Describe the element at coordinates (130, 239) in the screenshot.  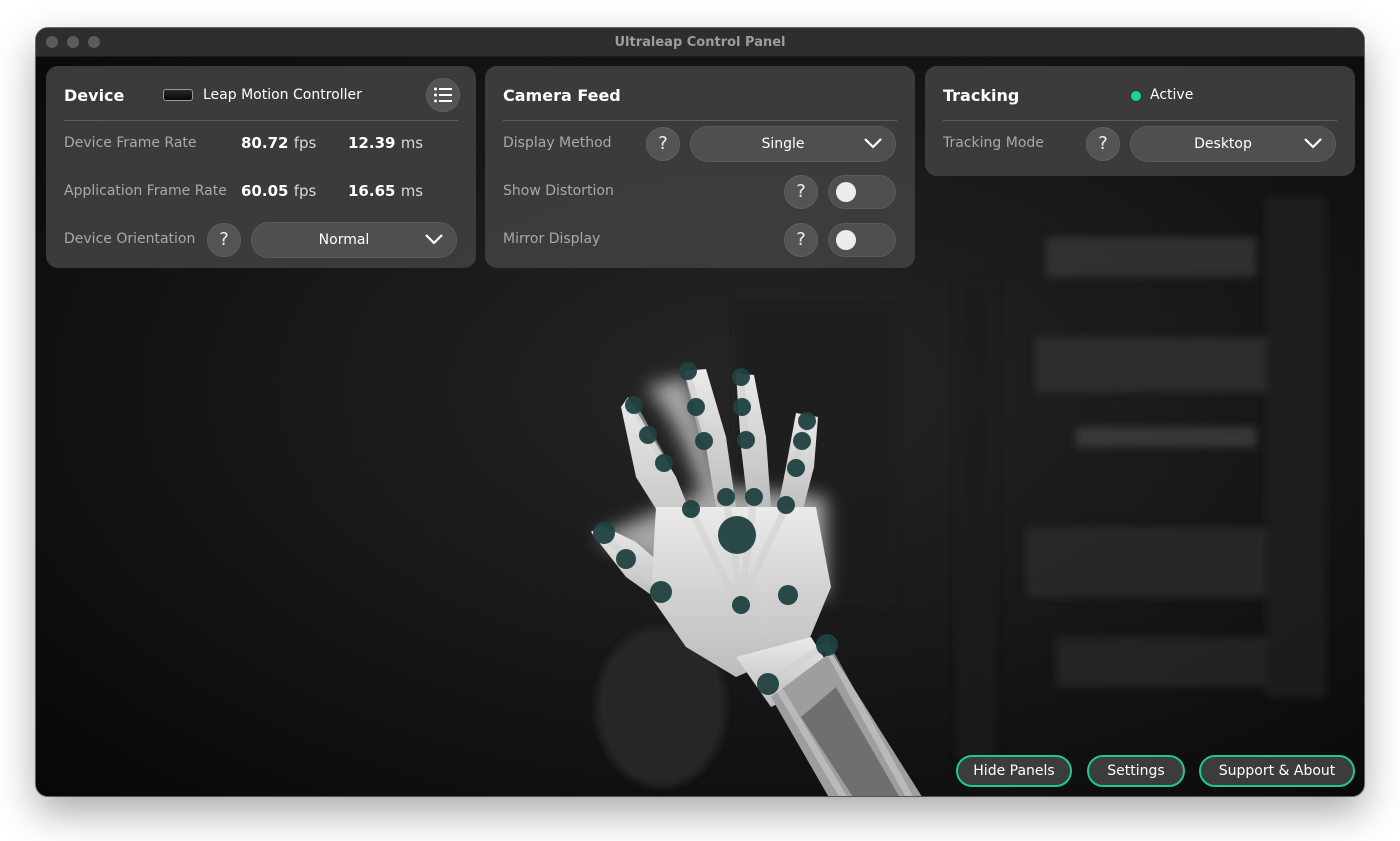
I see `device-orientation-label: Device Orientation` at that location.